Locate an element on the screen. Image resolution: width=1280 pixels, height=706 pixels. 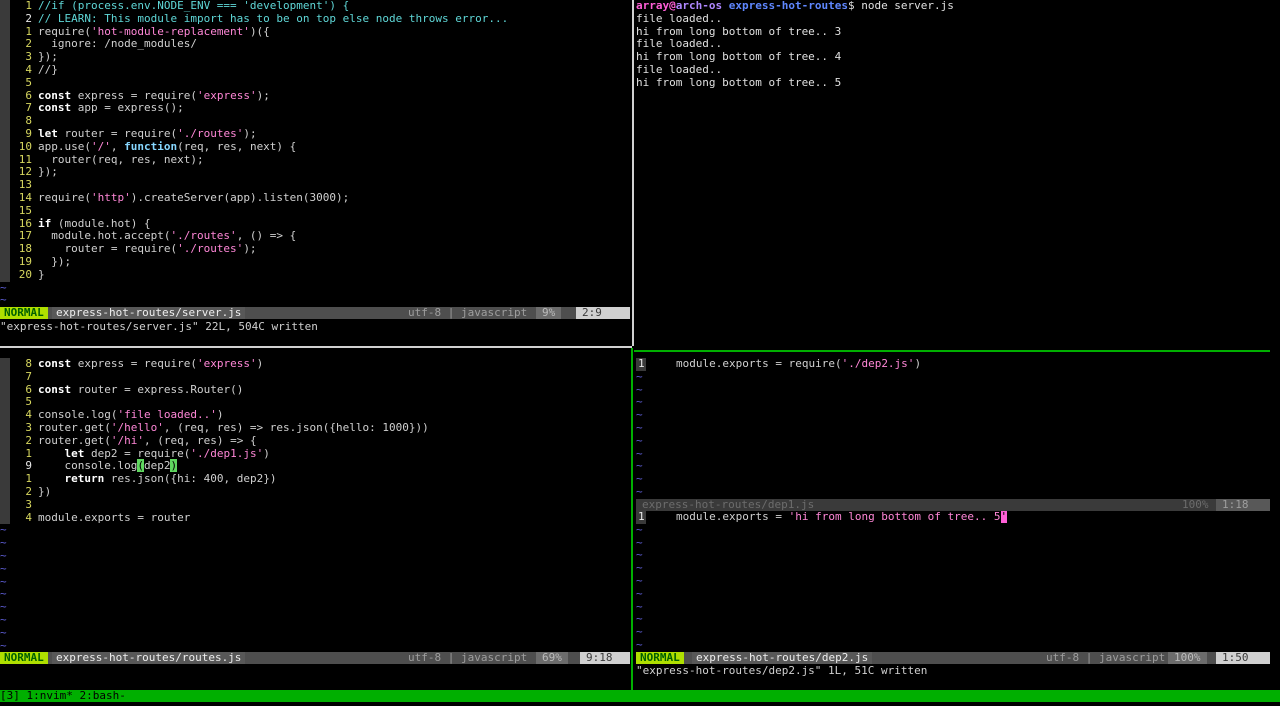
line-number: 4 is located at coordinates (28, 517).